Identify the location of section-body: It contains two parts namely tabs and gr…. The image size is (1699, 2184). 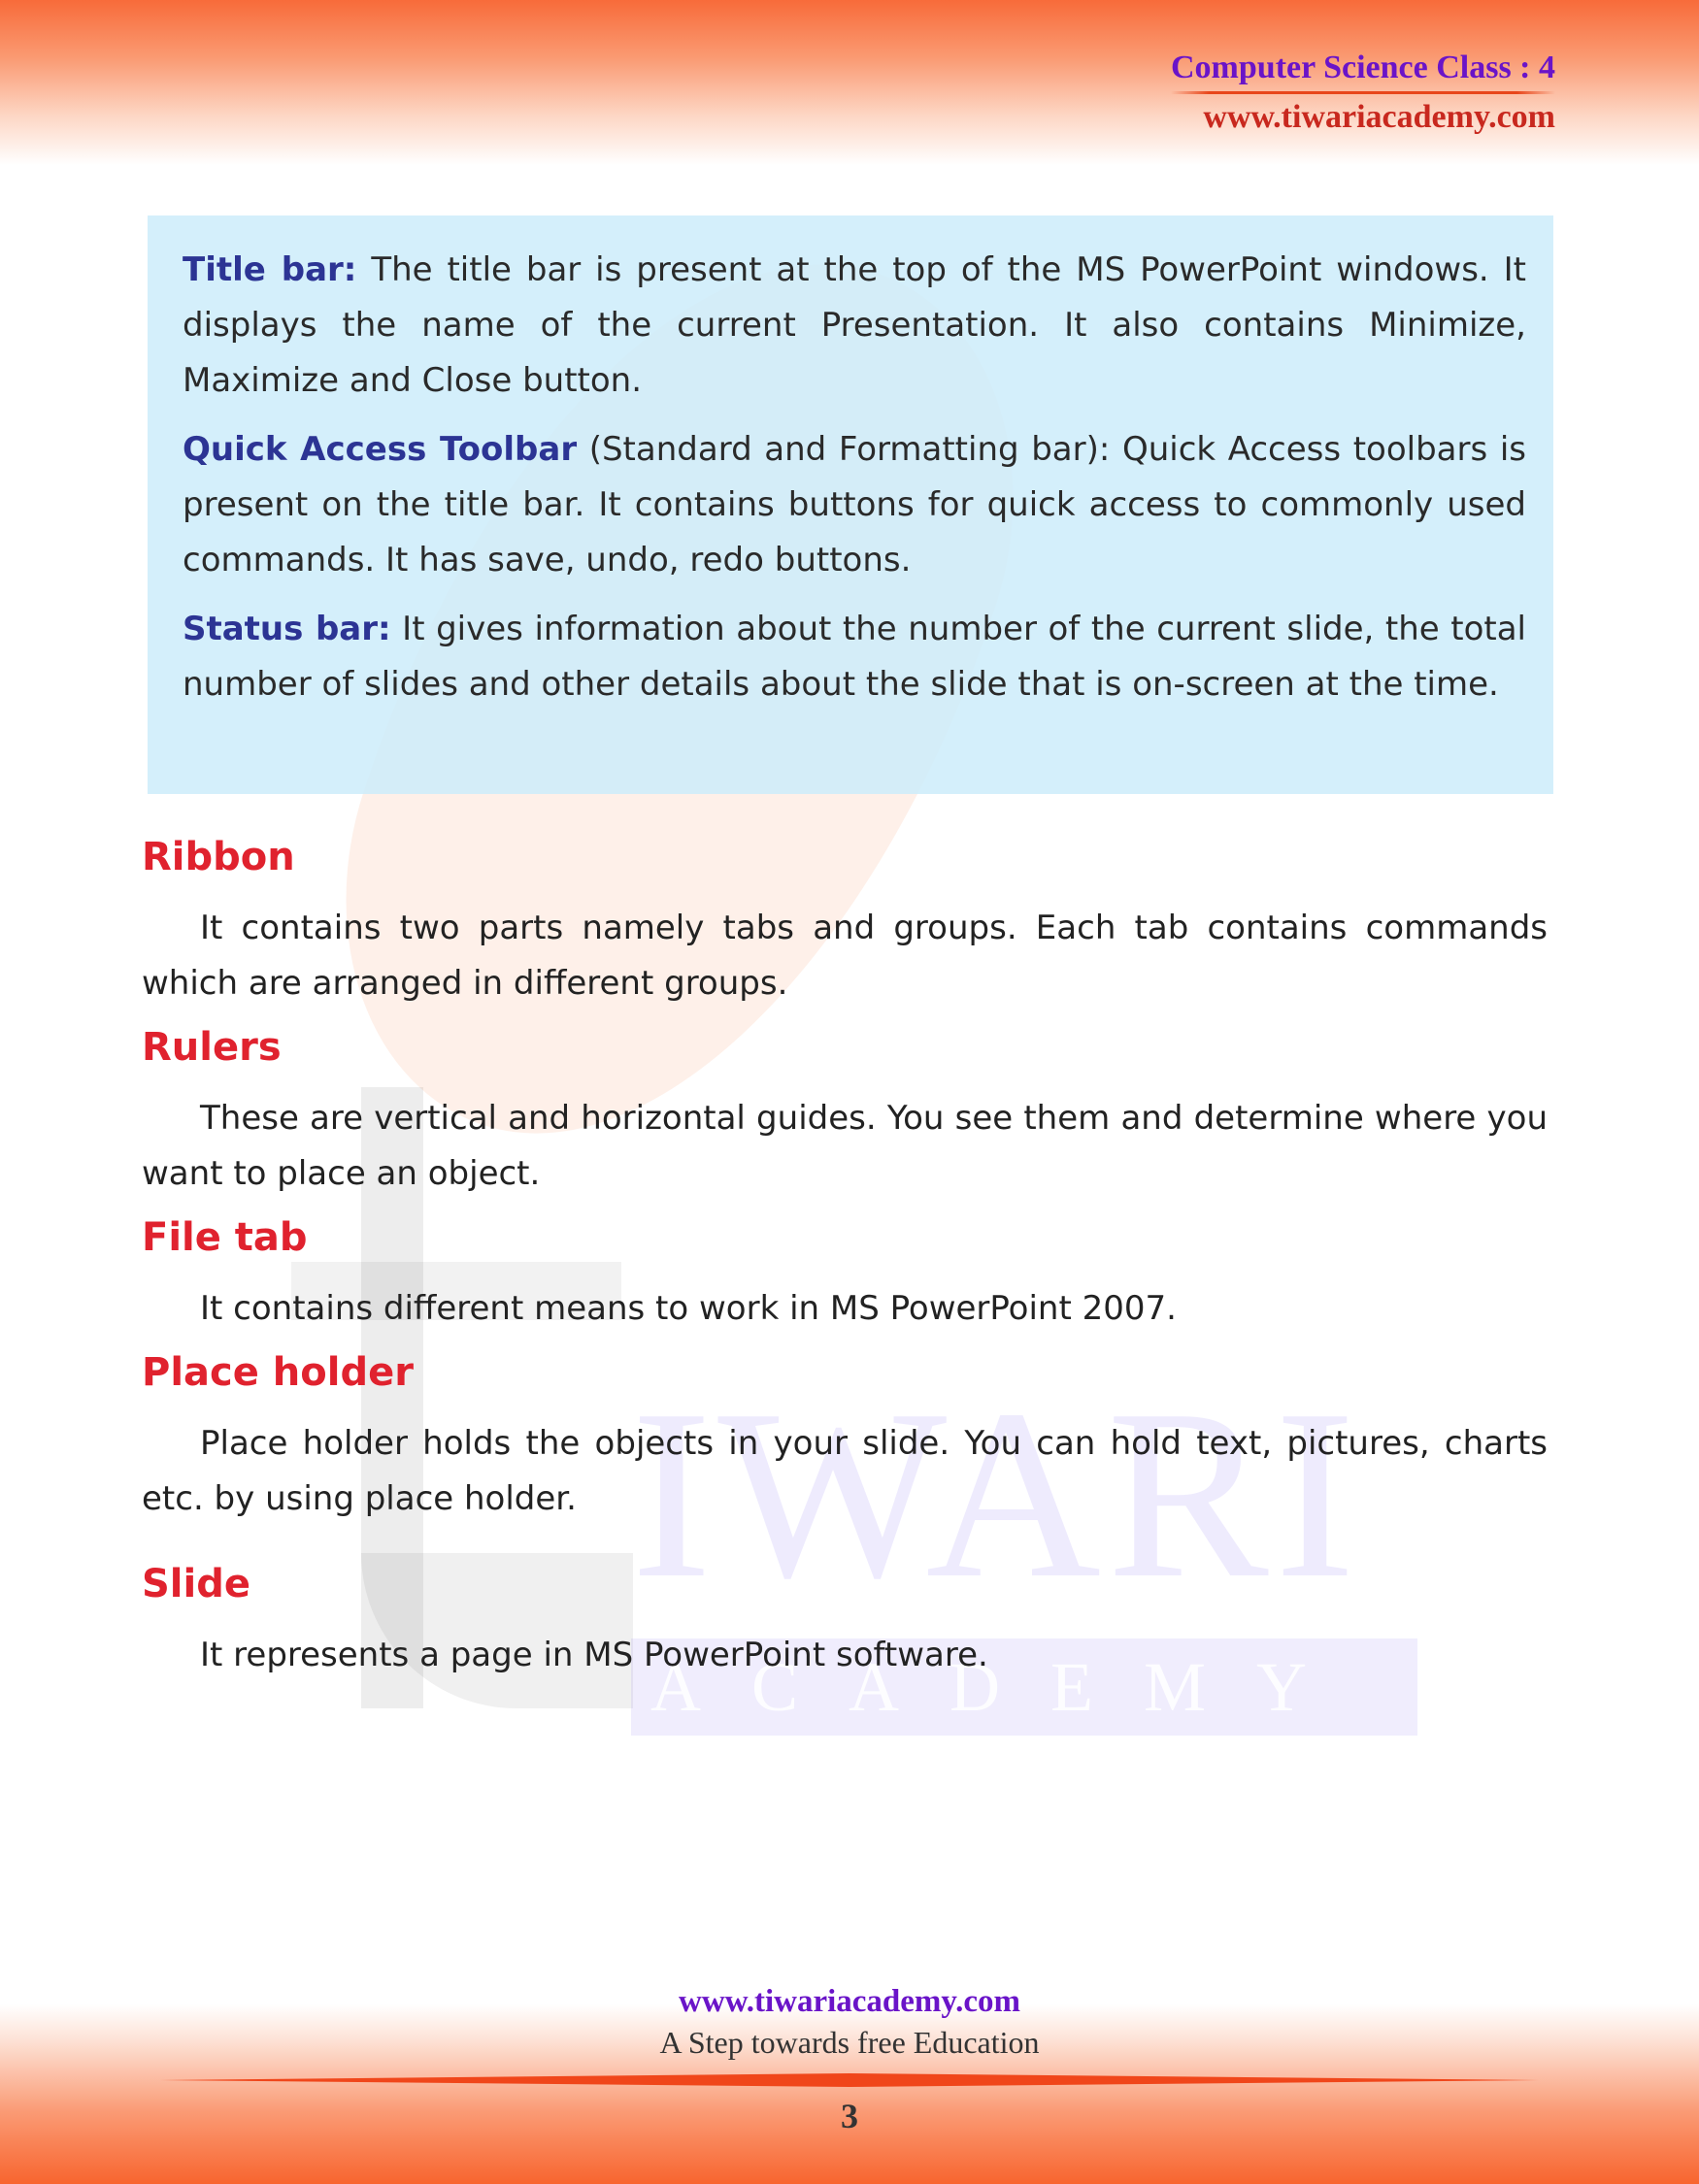
(845, 956).